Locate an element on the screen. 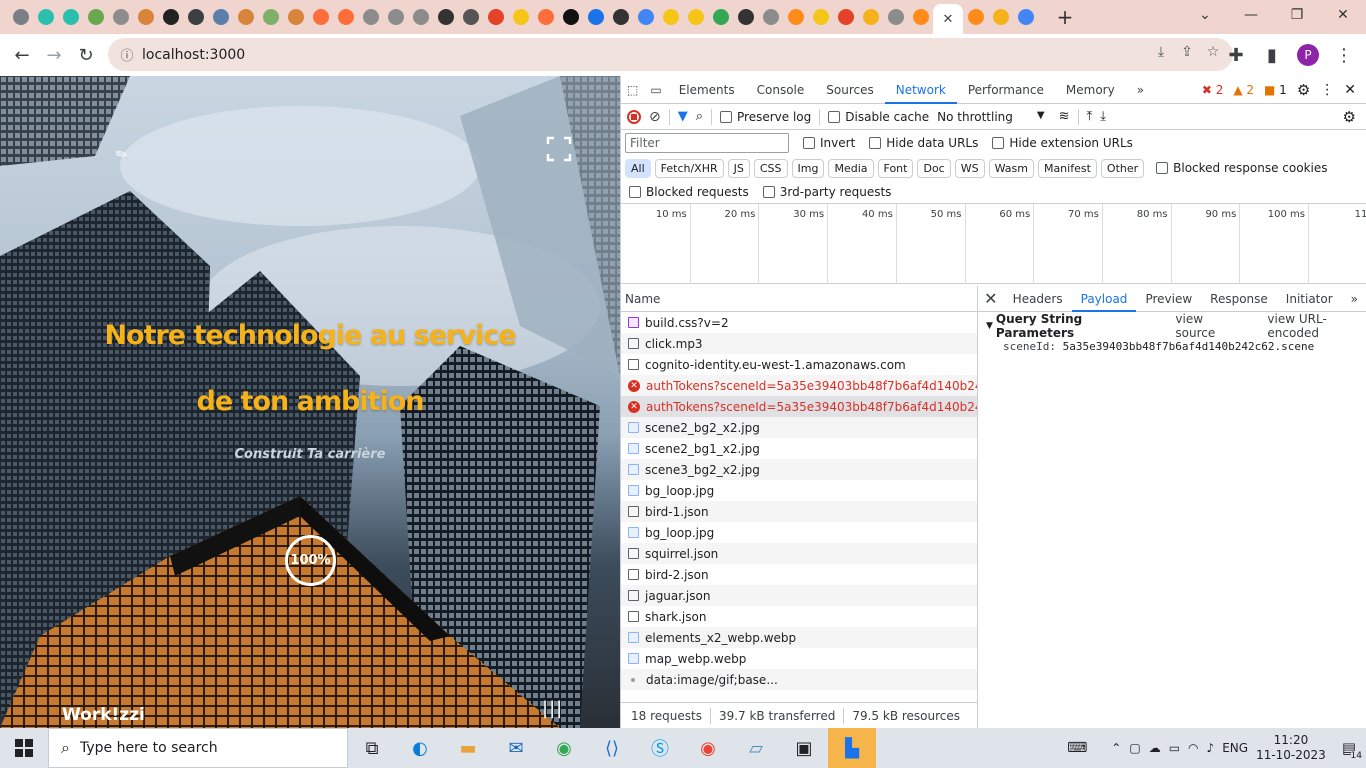  active-browser-tab: ✕ is located at coordinates (948, 19).